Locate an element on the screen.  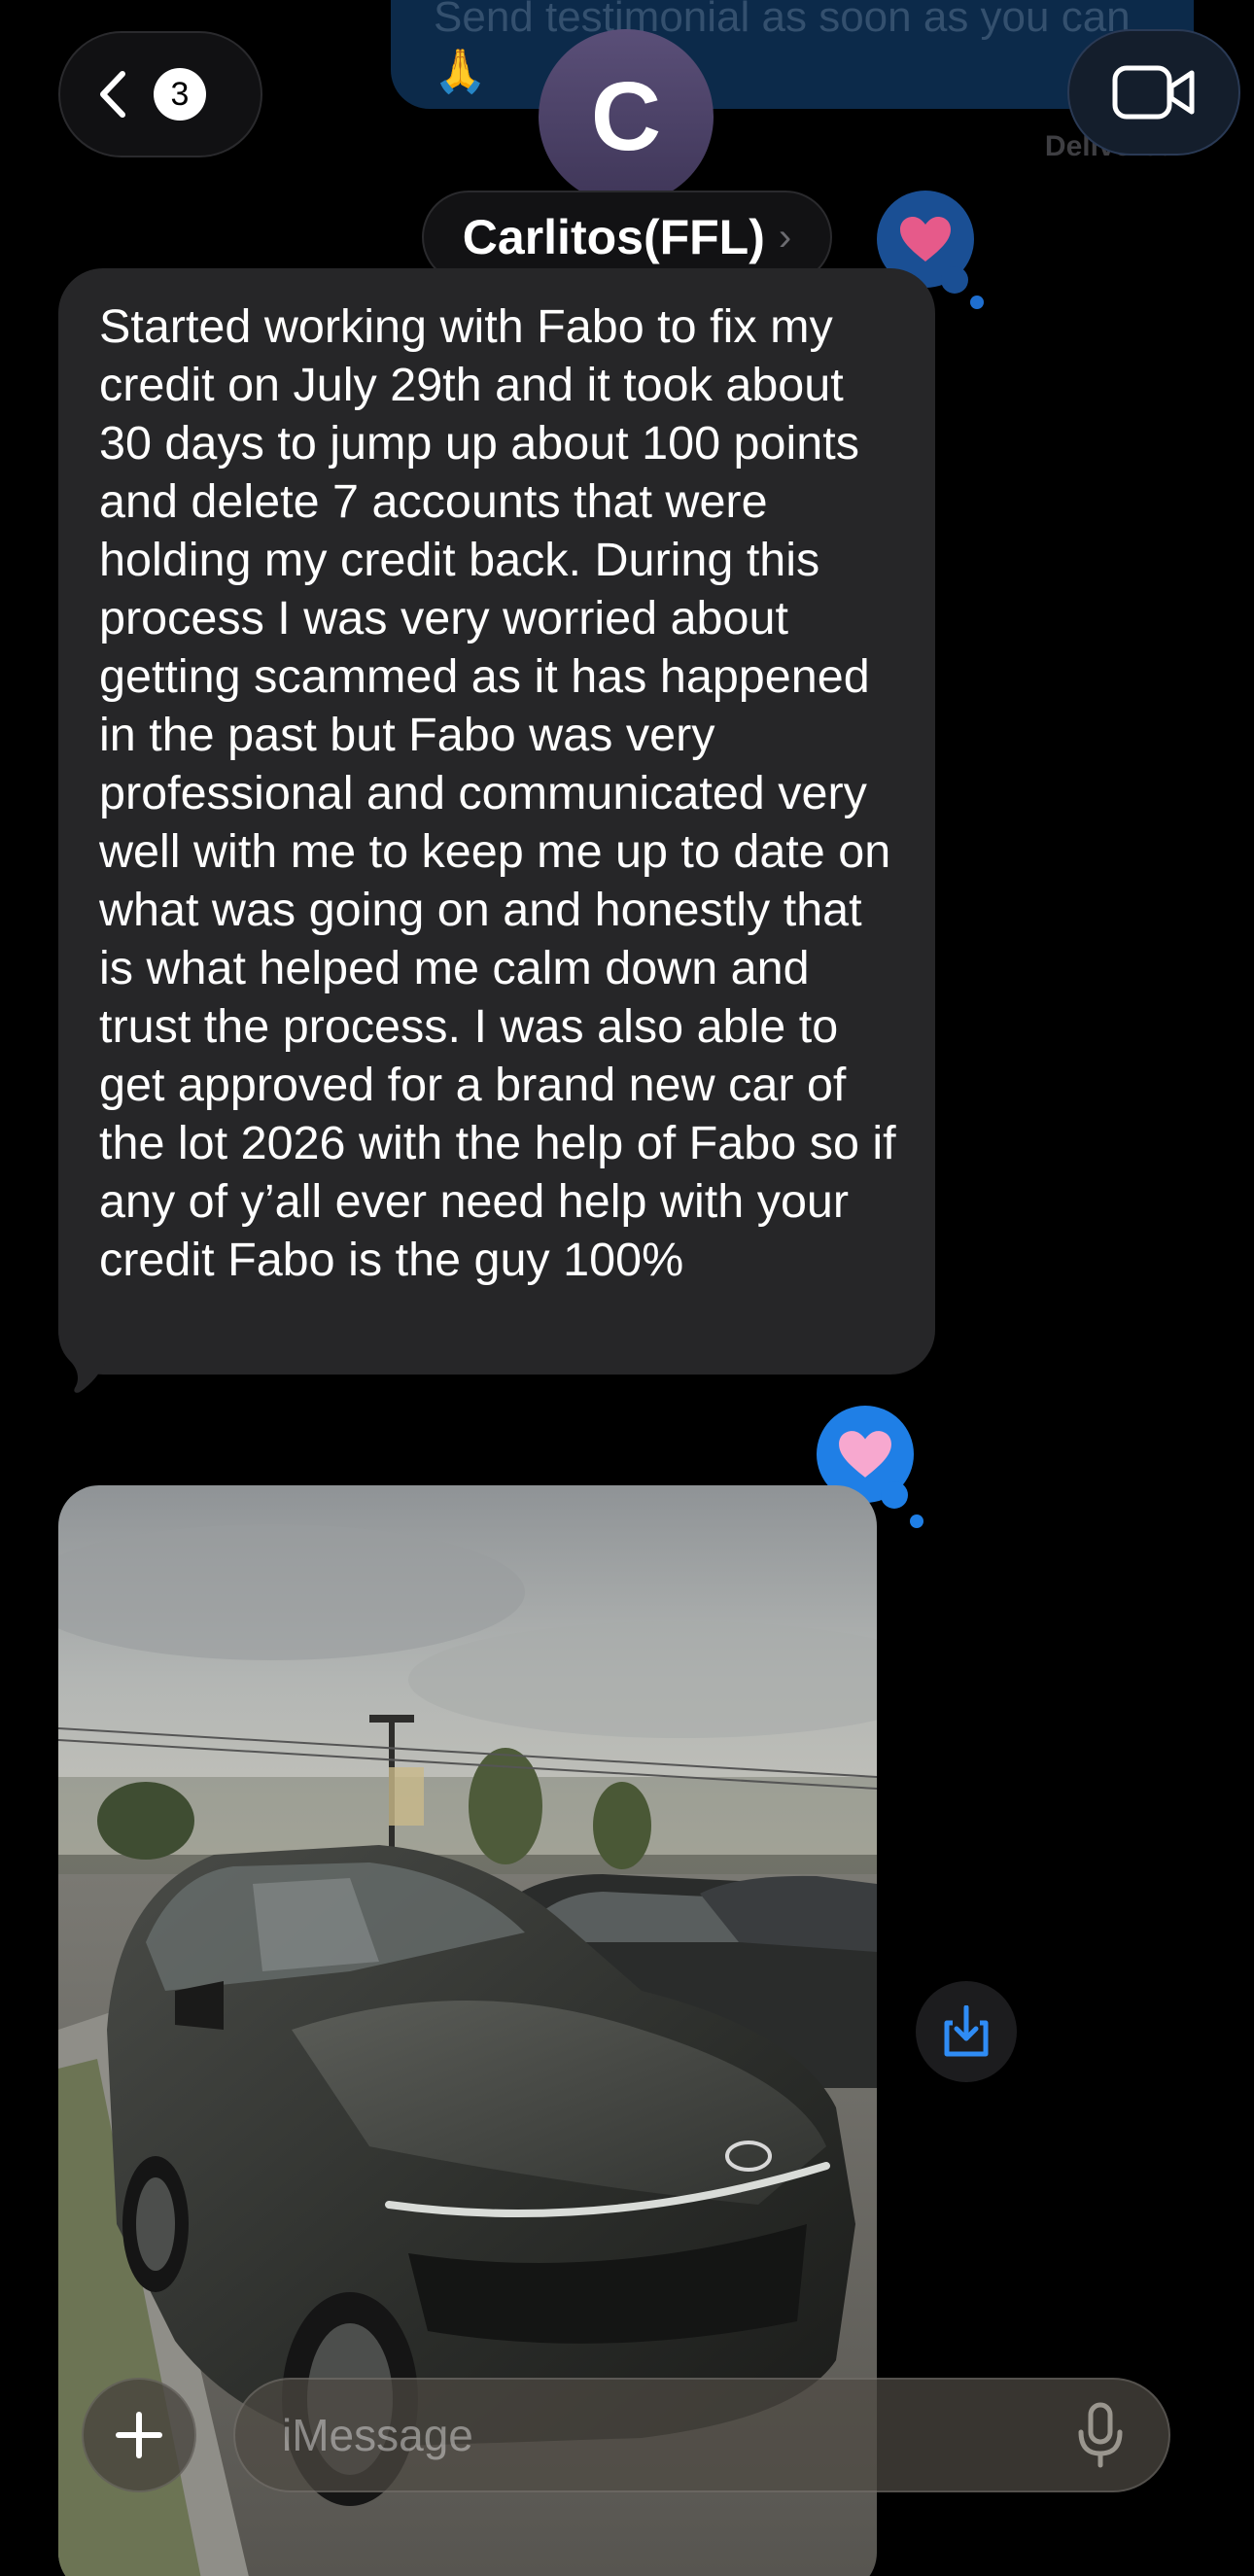
facetime-video-button is located at coordinates (1153, 92).